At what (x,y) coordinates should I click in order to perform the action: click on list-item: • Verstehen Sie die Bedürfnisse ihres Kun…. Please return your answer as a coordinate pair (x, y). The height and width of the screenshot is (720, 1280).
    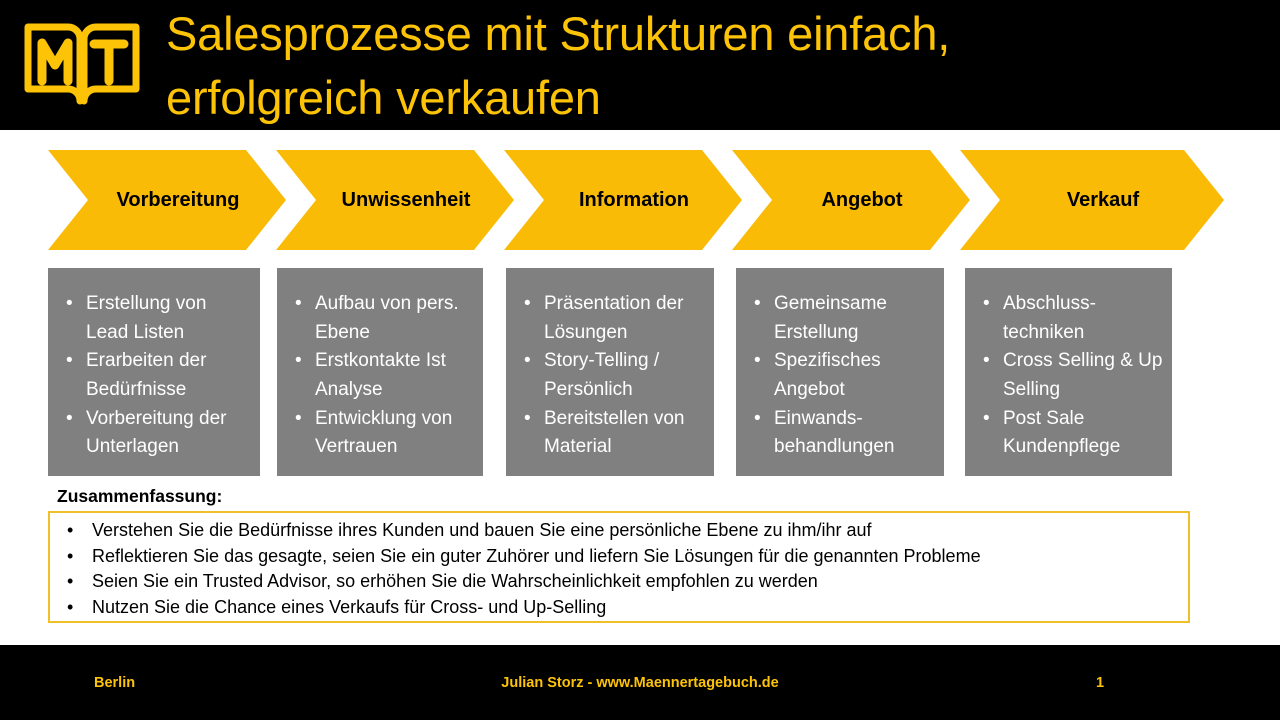
    Looking at the image, I should click on (619, 531).